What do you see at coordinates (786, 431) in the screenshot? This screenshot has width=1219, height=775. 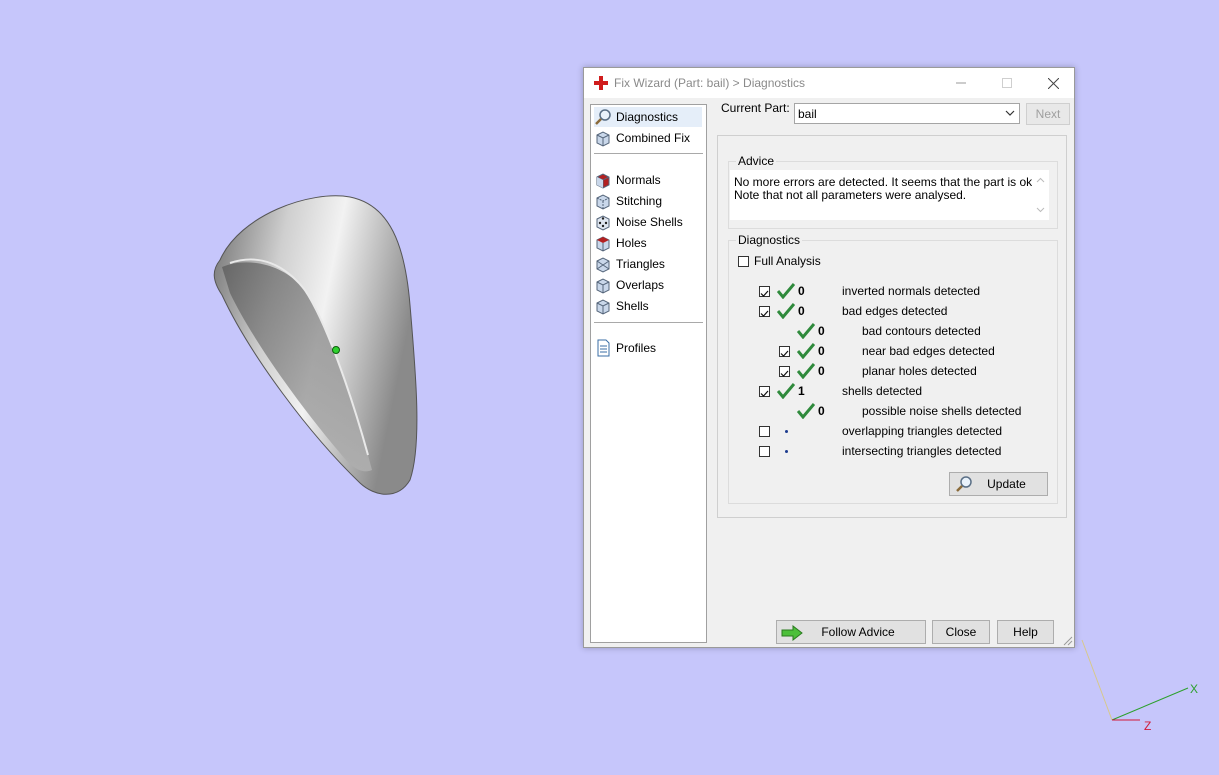 I see `not-analysed-dot` at bounding box center [786, 431].